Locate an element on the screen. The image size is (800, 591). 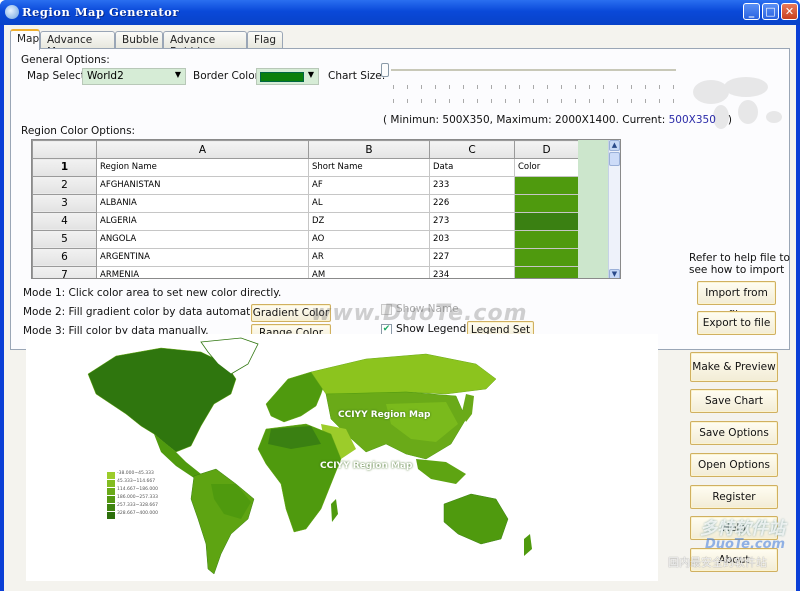
column-header-c: C is located at coordinates (472, 149).